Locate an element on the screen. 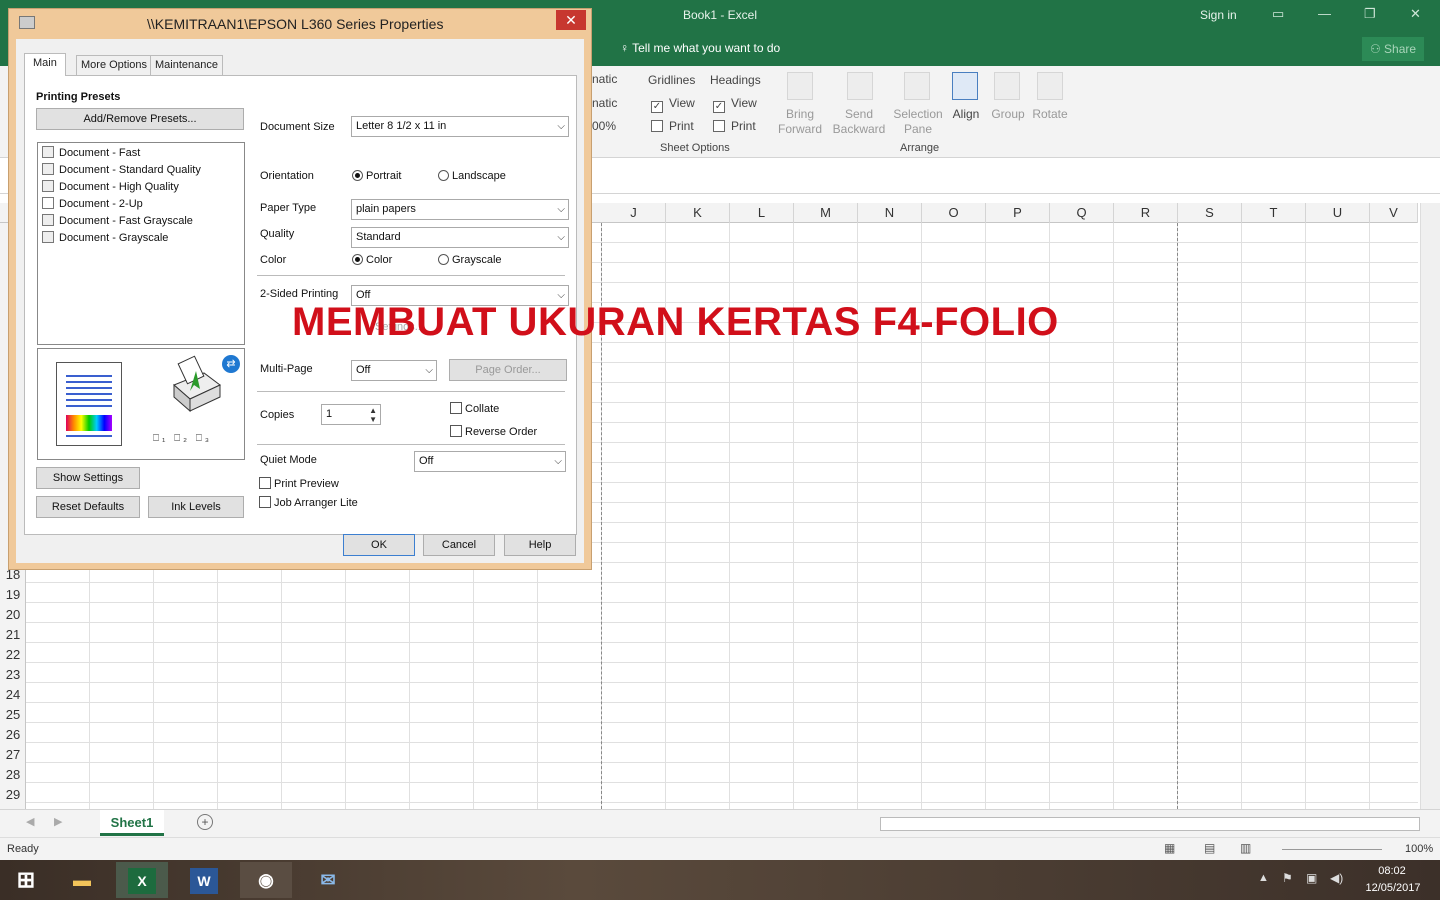 The width and height of the screenshot is (1440, 900). sign-in-link: Sign in is located at coordinates (1218, 15).